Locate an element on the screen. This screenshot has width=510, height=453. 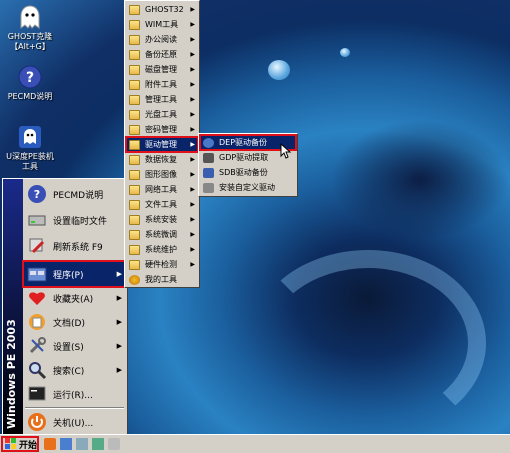
programs-item: WIM工具 ▶ is located at coordinates (162, 24).